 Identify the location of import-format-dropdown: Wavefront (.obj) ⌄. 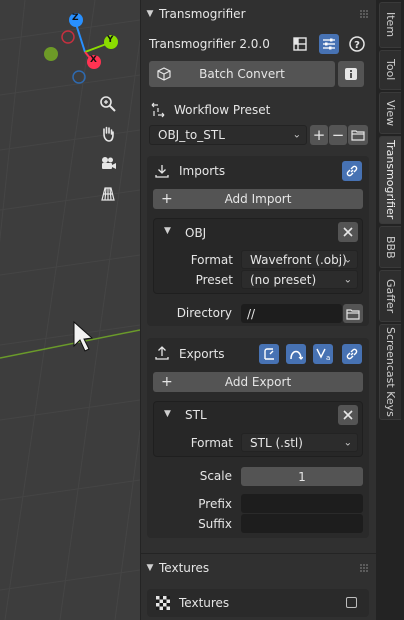
(299, 259).